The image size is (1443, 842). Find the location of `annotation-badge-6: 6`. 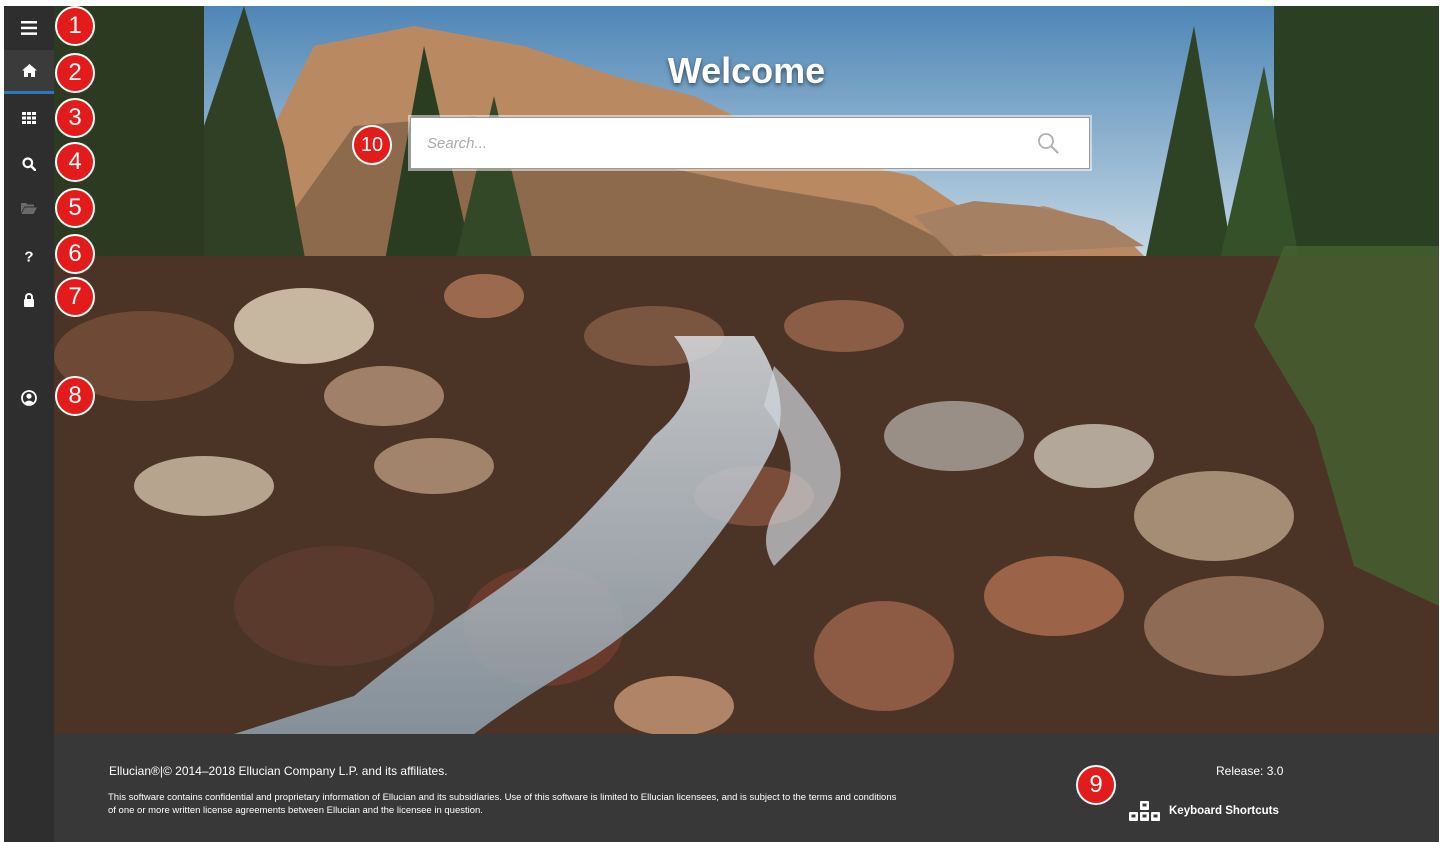

annotation-badge-6: 6 is located at coordinates (75, 254).